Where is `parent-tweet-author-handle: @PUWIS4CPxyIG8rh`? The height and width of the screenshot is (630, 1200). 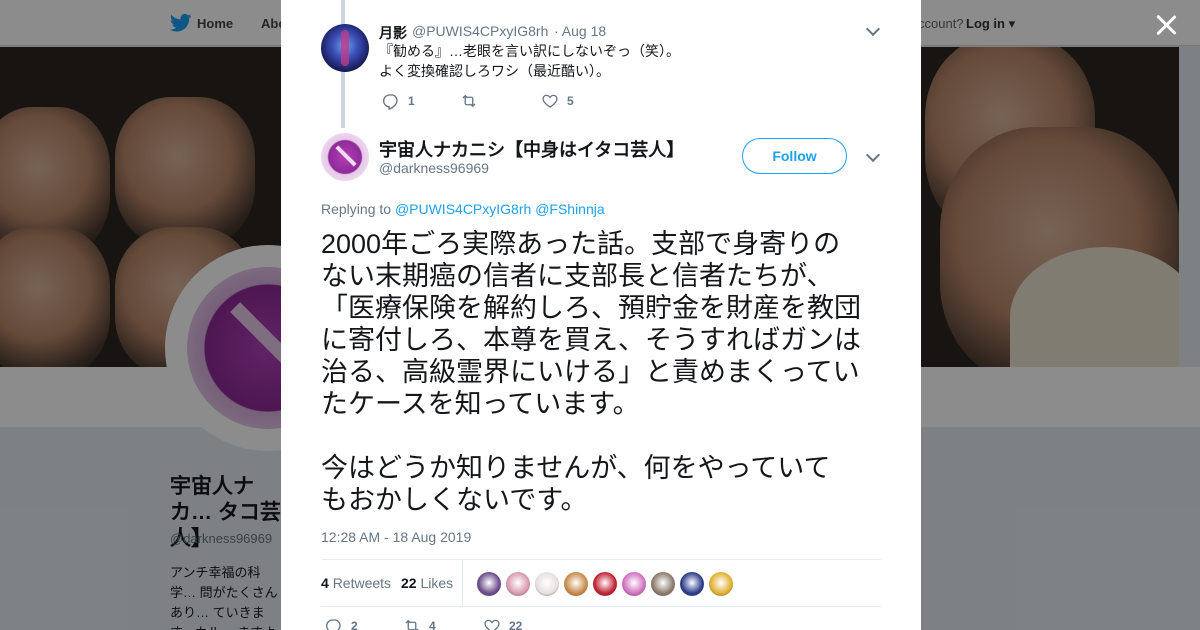 parent-tweet-author-handle: @PUWIS4CPxyIG8rh is located at coordinates (480, 31).